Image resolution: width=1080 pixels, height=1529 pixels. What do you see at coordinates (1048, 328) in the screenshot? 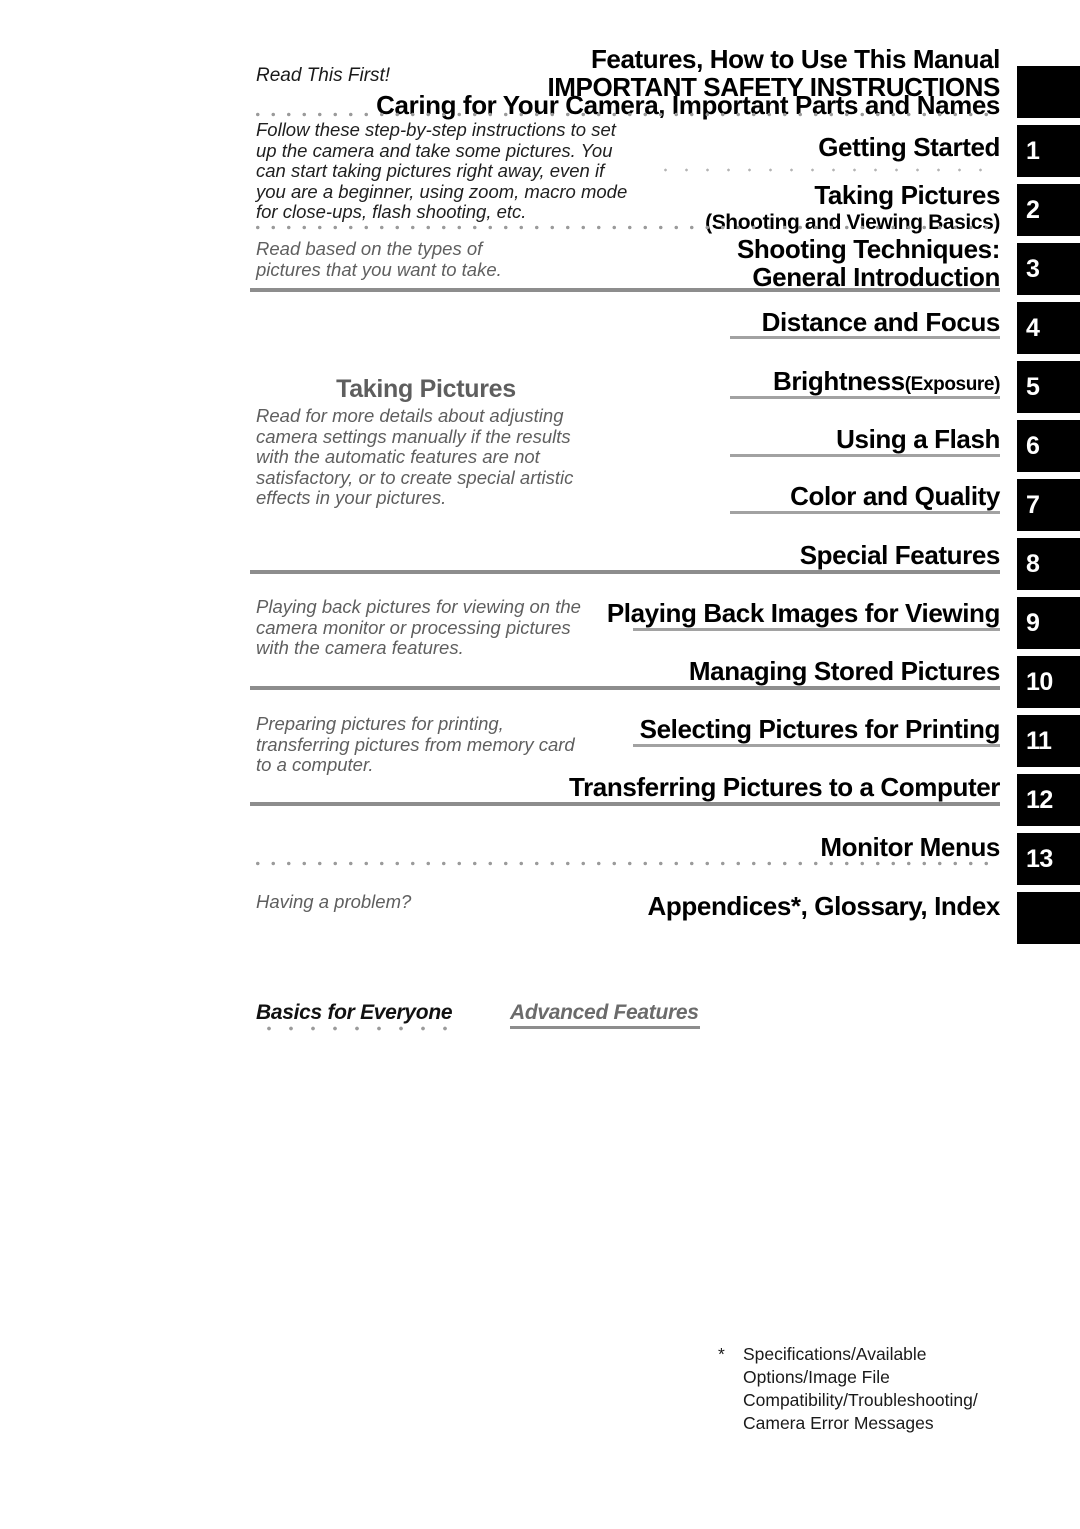
I see `chapter-tab-4: 4` at bounding box center [1048, 328].